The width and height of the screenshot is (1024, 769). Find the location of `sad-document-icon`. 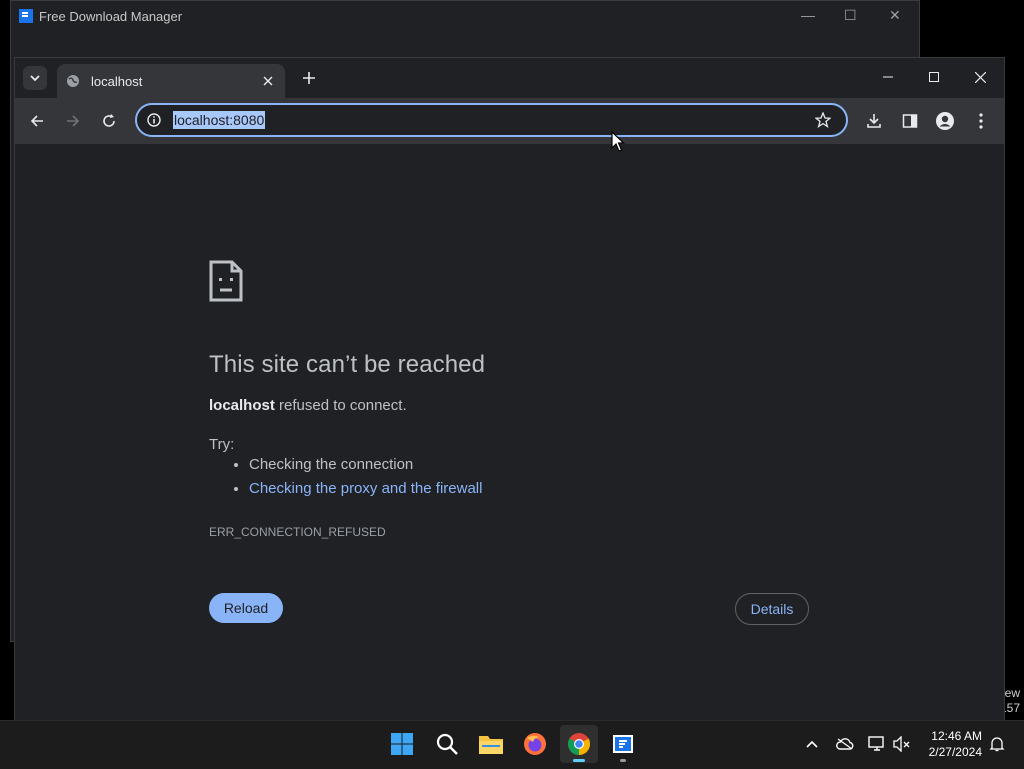

sad-document-icon is located at coordinates (226, 281).